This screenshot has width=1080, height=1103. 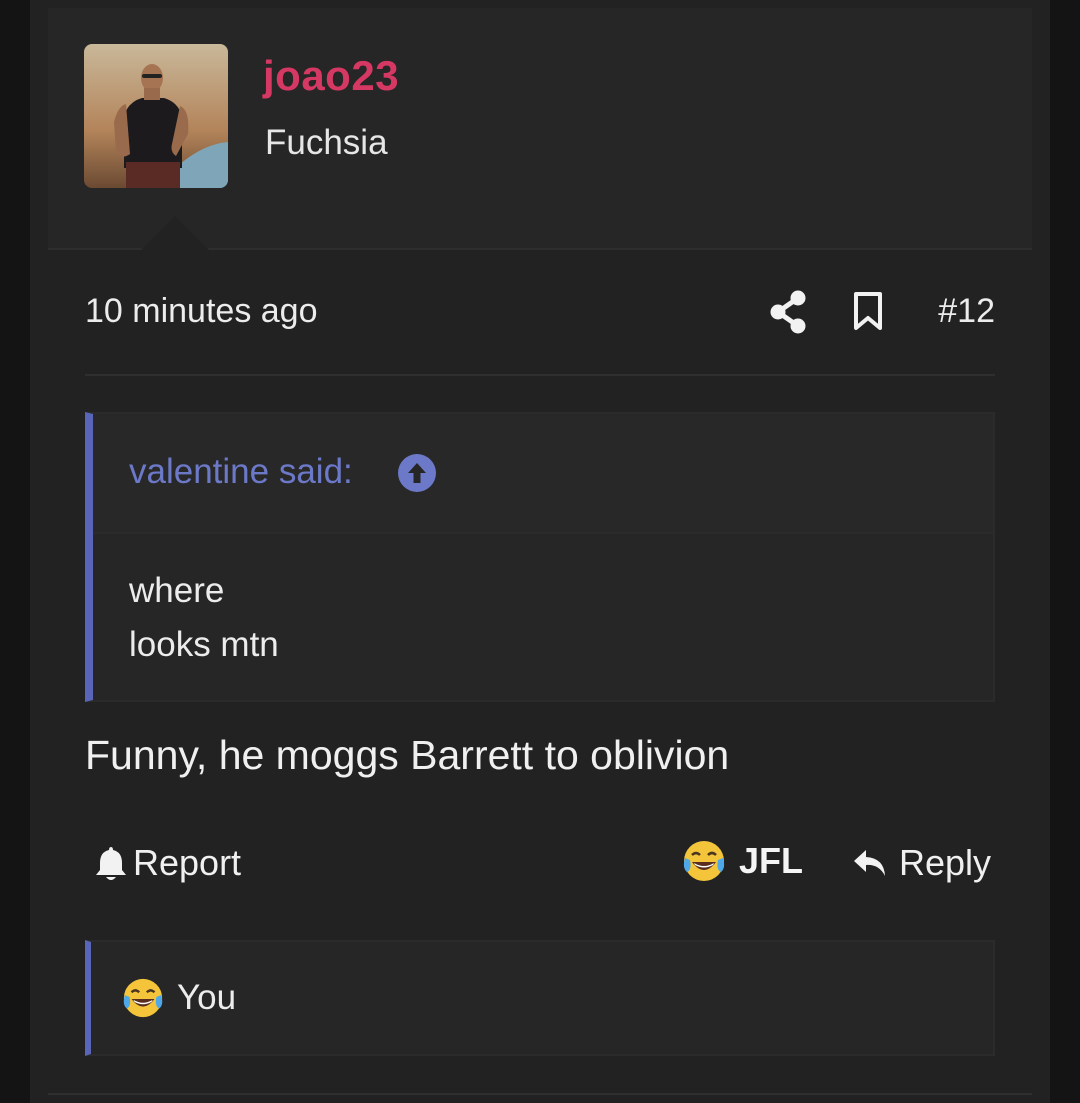 What do you see at coordinates (788, 312) in the screenshot?
I see `share-icon` at bounding box center [788, 312].